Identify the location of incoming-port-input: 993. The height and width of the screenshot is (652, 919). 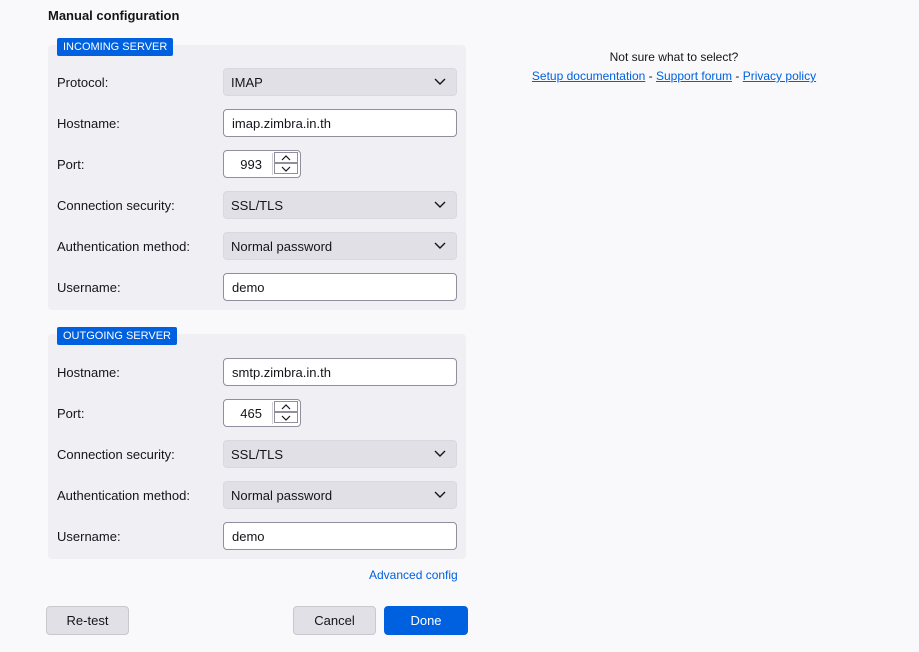
(262, 164).